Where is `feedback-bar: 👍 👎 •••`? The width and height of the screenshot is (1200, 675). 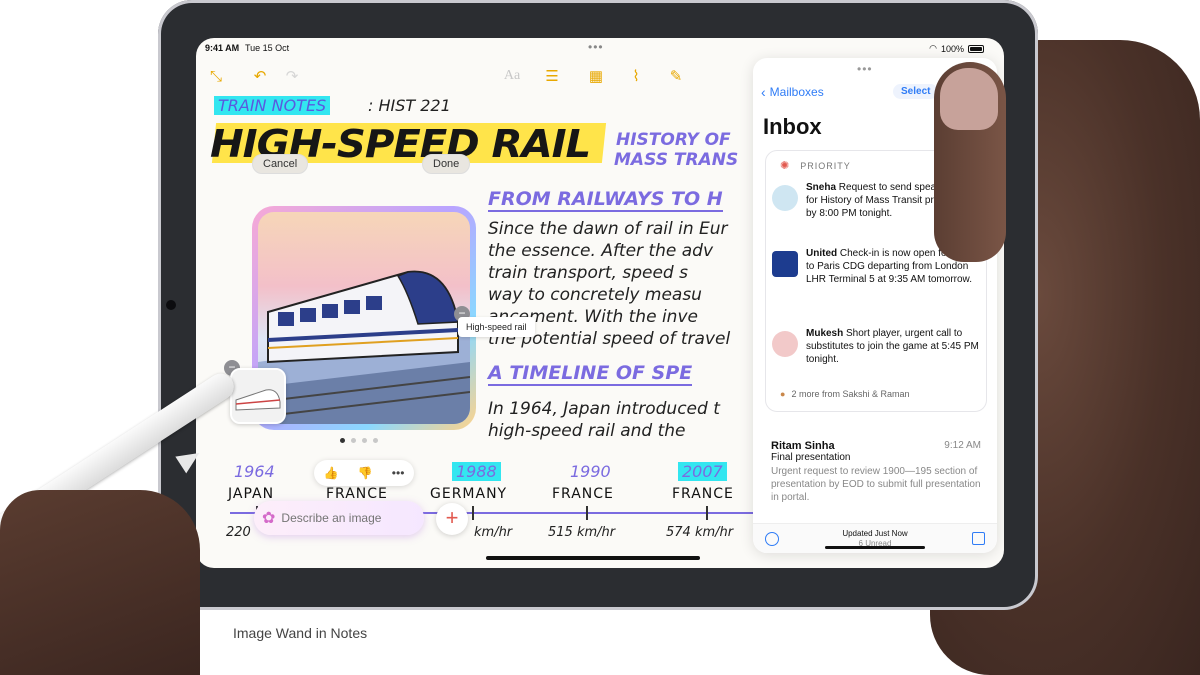 feedback-bar: 👍 👎 ••• is located at coordinates (364, 473).